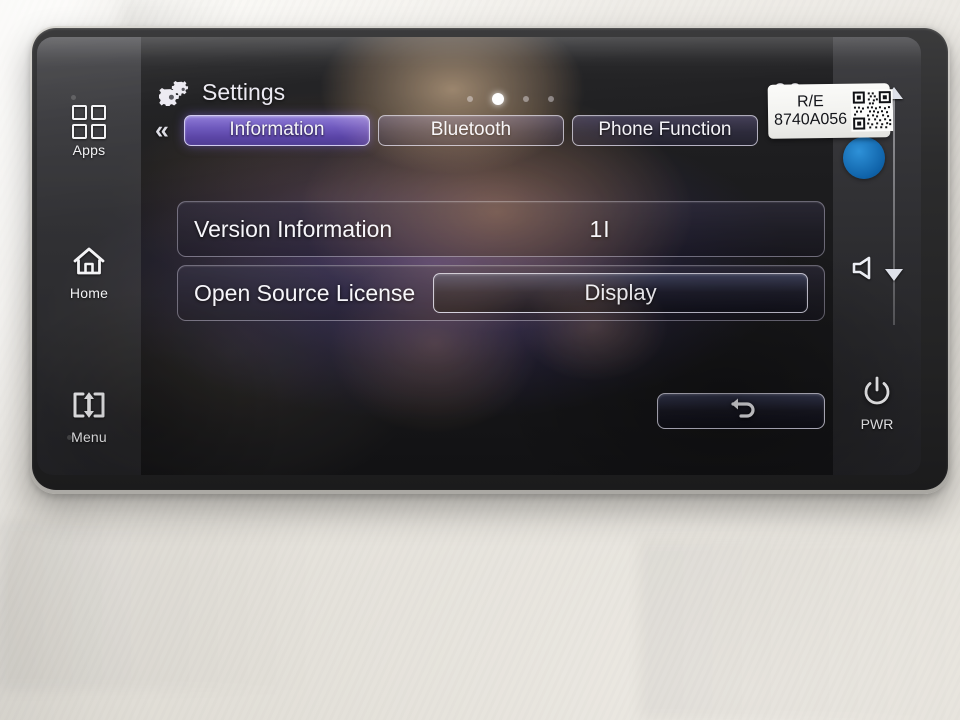 Image resolution: width=960 pixels, height=720 pixels. What do you see at coordinates (877, 394) in the screenshot?
I see `power-icon` at bounding box center [877, 394].